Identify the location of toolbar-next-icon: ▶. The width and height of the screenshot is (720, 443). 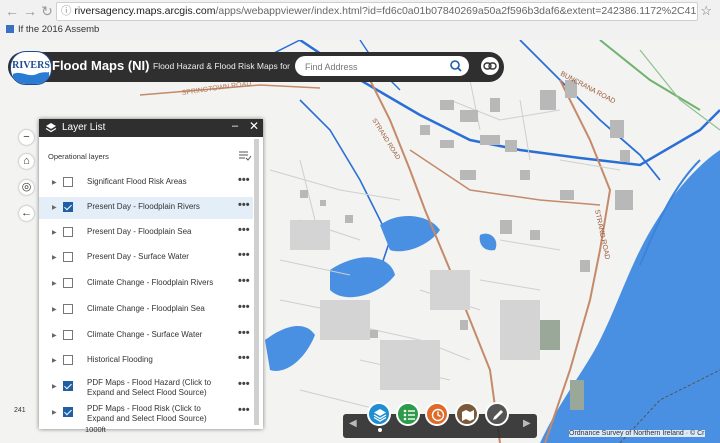
(527, 423).